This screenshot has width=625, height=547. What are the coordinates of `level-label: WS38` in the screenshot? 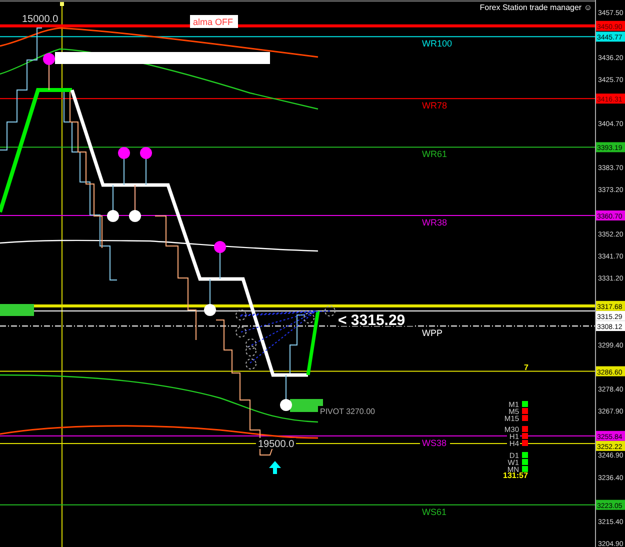 It's located at (434, 443).